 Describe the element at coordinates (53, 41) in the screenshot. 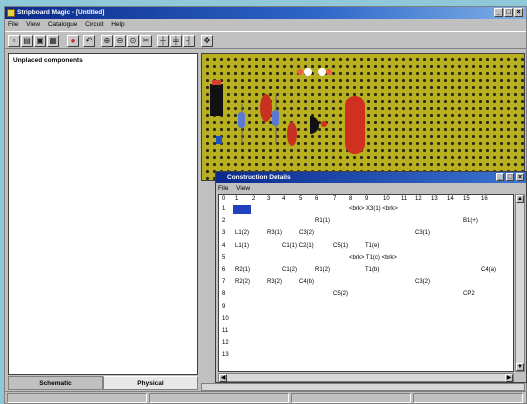

I see `print-icon: ▦` at that location.